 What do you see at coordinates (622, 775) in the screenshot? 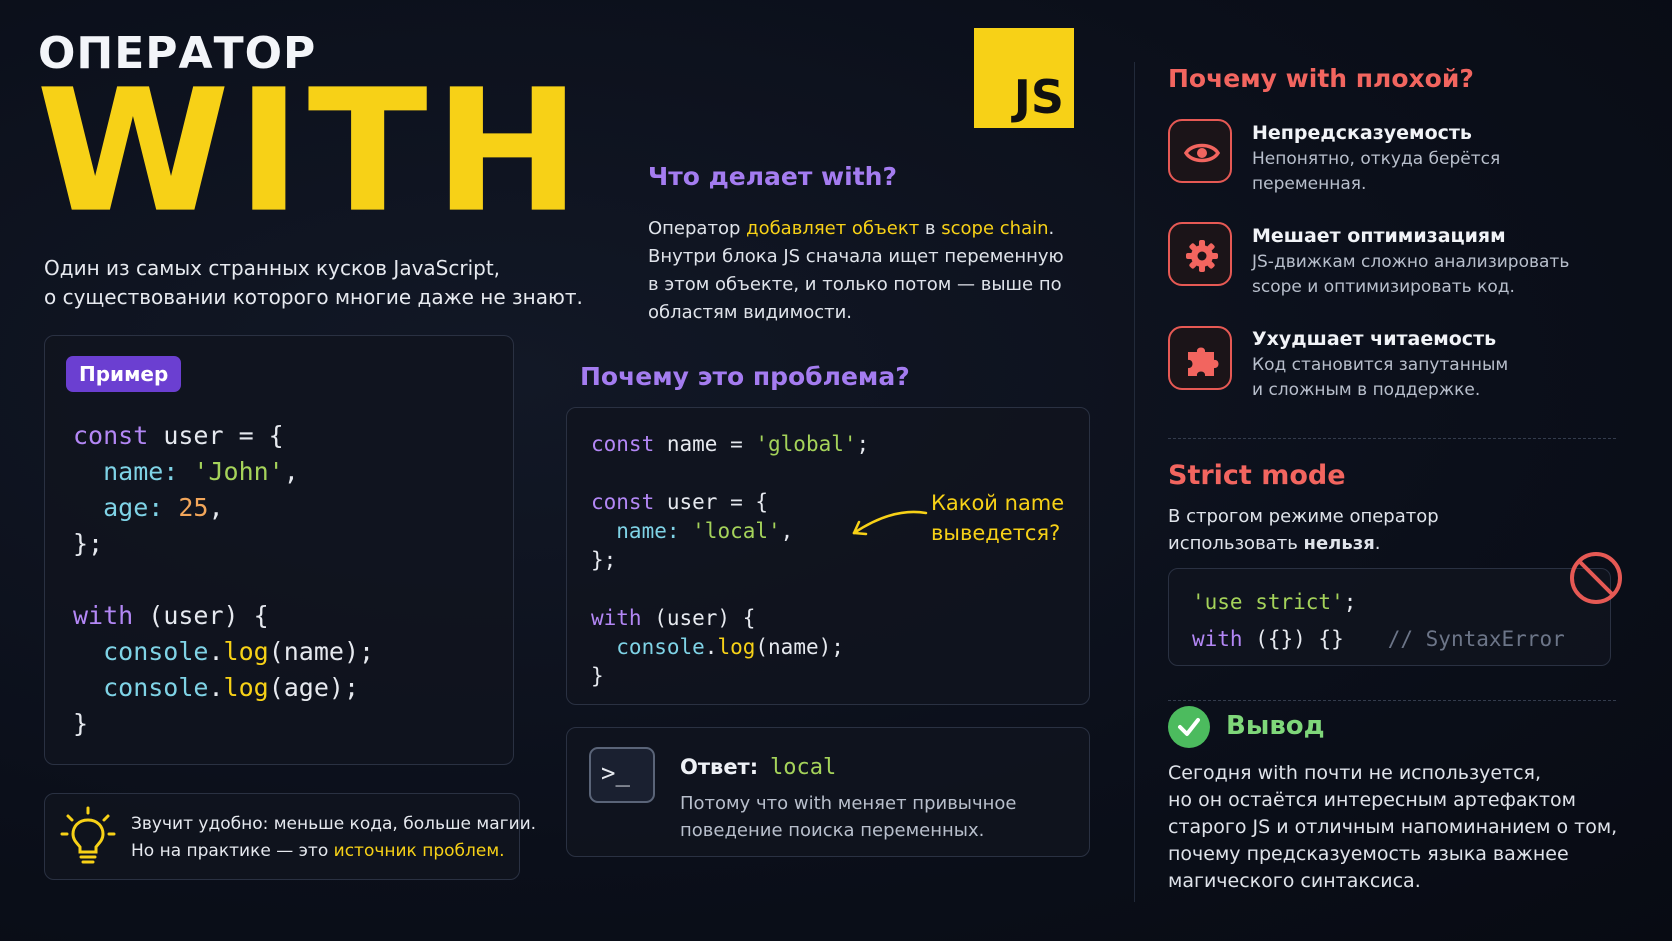
I see `terminal-icon: >_` at bounding box center [622, 775].